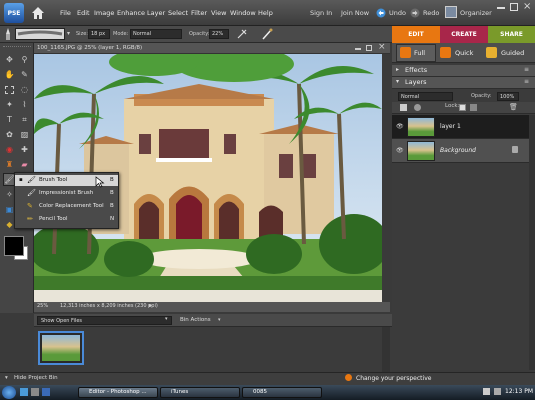 The image size is (535, 400). Describe the element at coordinates (397, 13) in the screenshot. I see `undo-button: Undo` at that location.